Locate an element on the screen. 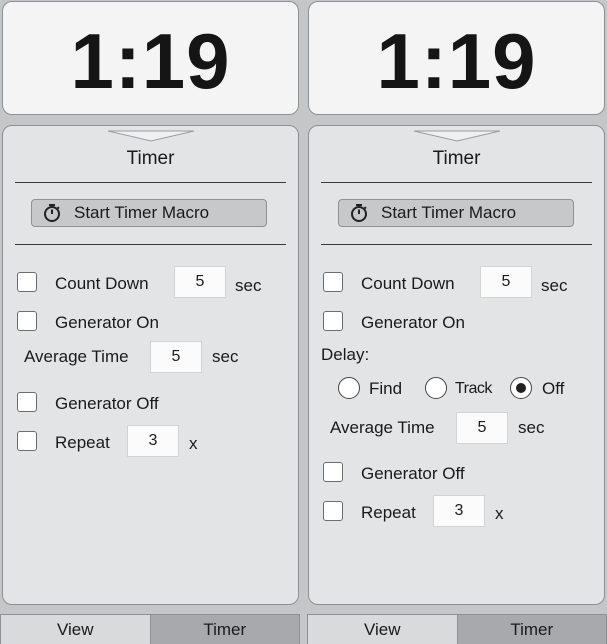 Image resolution: width=607 pixels, height=644 pixels. delay-label: Delay: is located at coordinates (345, 354).